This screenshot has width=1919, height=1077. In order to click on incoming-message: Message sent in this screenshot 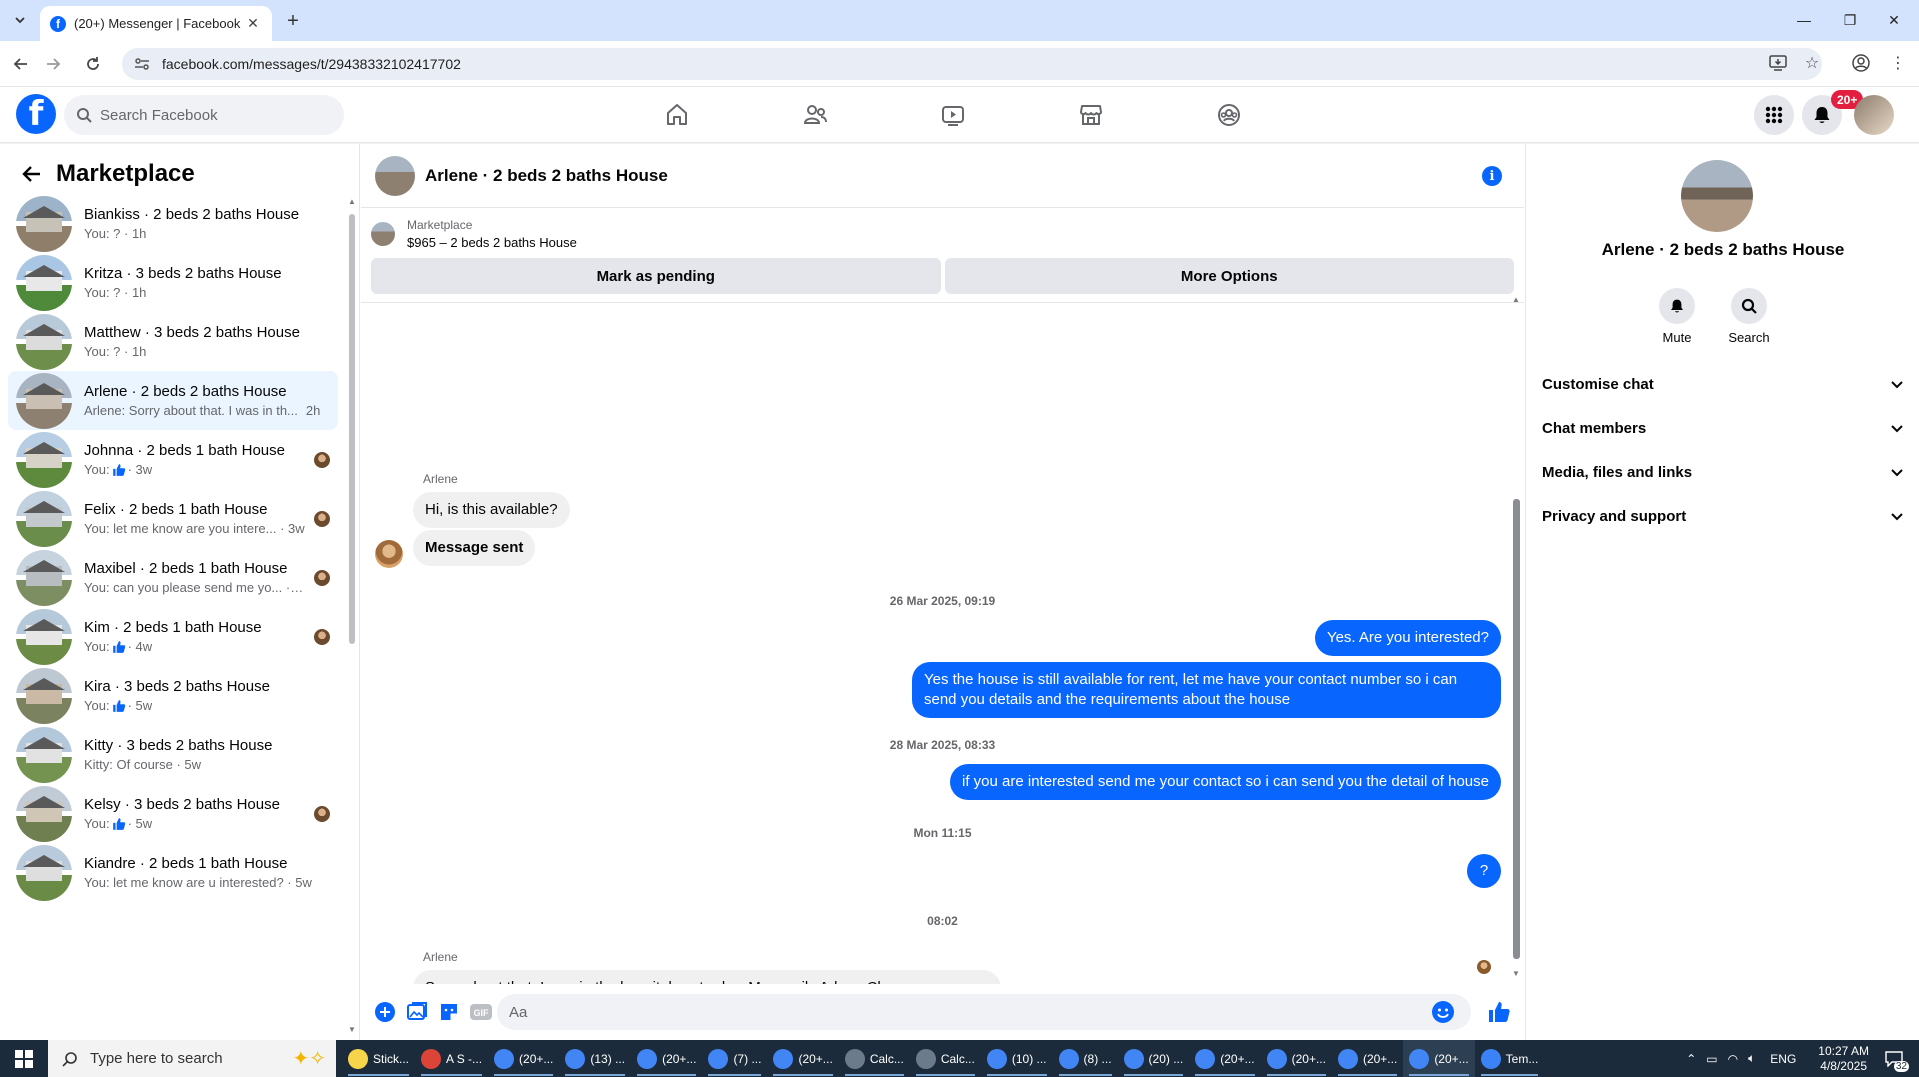, I will do `click(474, 548)`.